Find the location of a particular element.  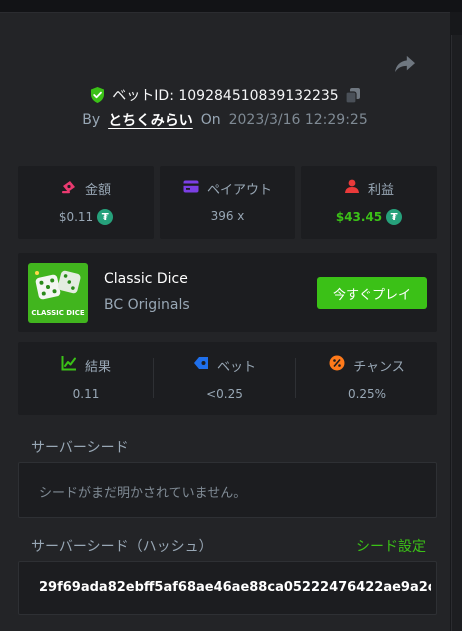

game-title: Classic Dice is located at coordinates (146, 279).